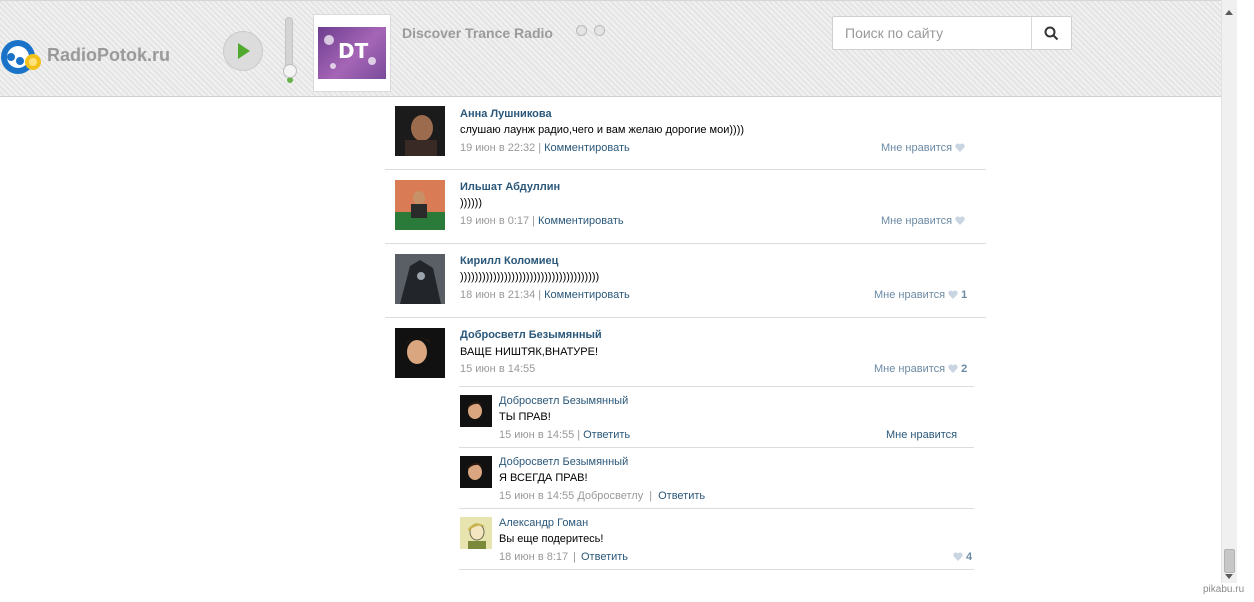 The height and width of the screenshot is (602, 1254). I want to click on comment-meta: 18 июн в 21:34 | Комментировать, so click(545, 295).